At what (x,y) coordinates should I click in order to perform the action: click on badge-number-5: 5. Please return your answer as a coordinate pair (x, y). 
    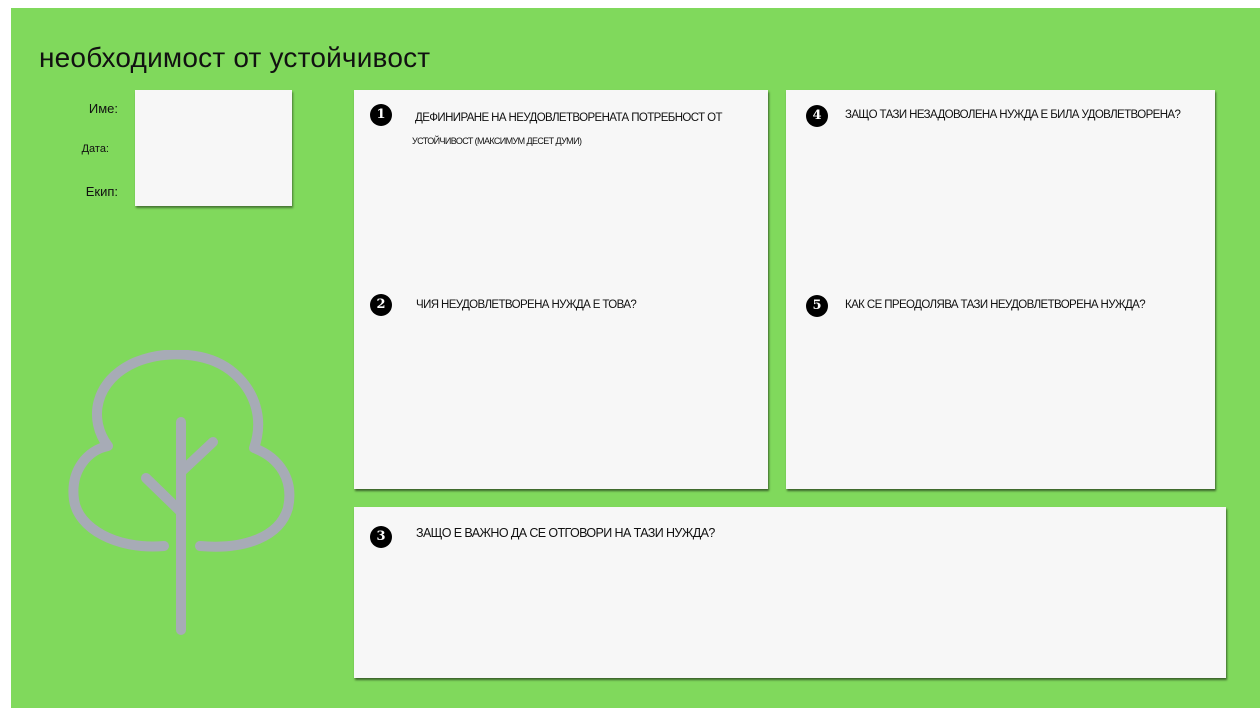
    Looking at the image, I should click on (817, 306).